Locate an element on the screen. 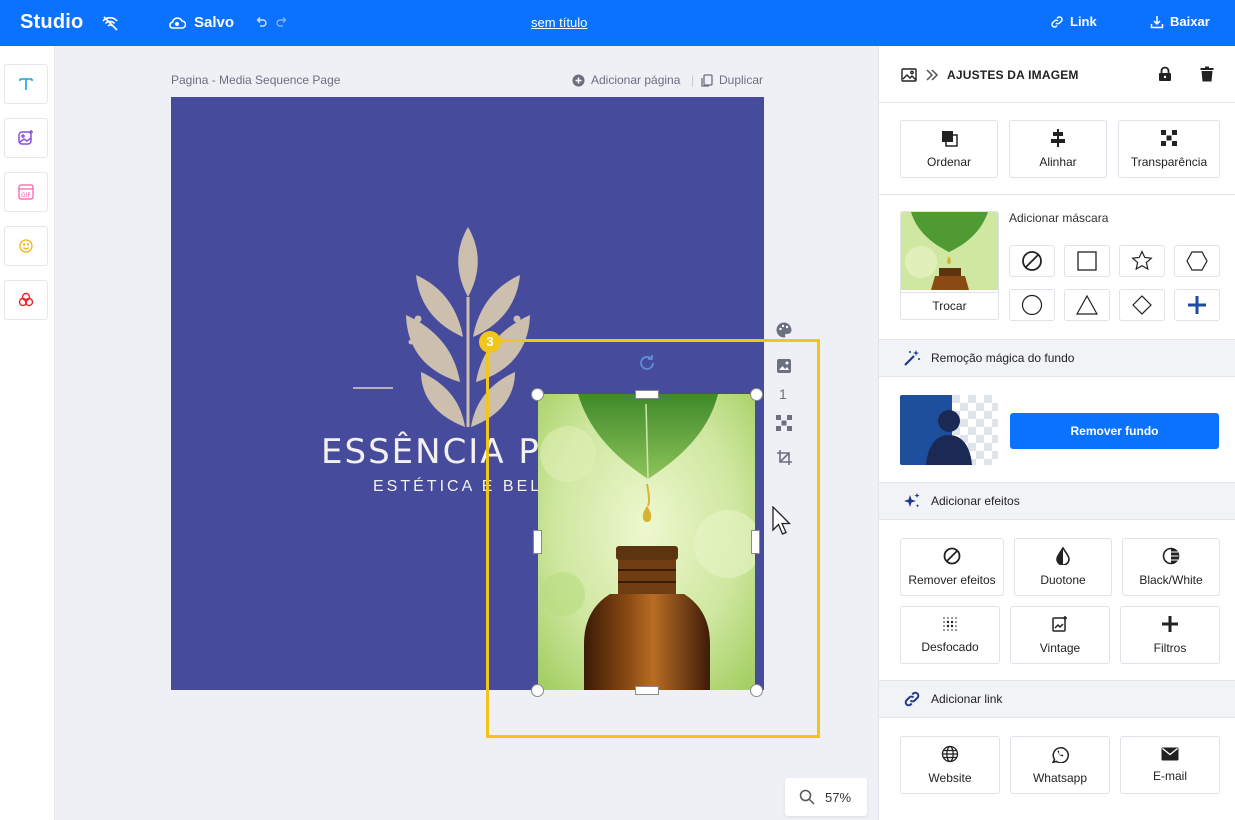 This screenshot has height=820, width=1235. no-effects-icon is located at coordinates (952, 556).